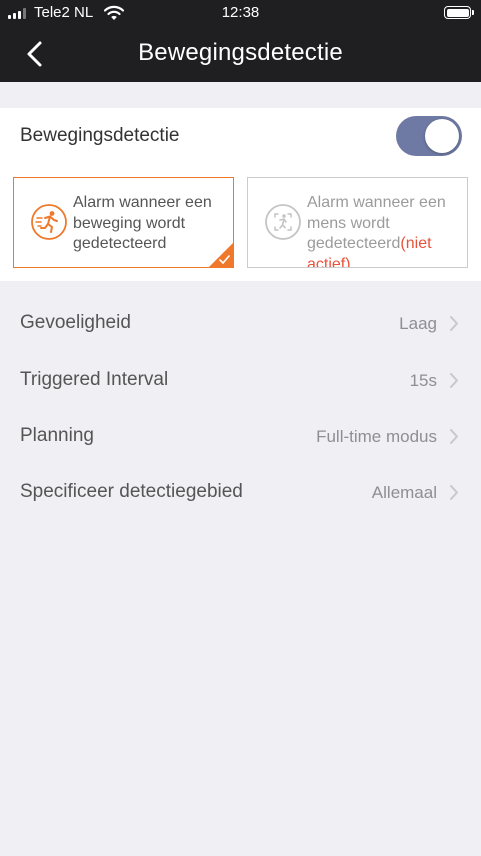 This screenshot has height=856, width=481. What do you see at coordinates (131, 491) in the screenshot?
I see `setting-label: Specificeer detectiegebied` at bounding box center [131, 491].